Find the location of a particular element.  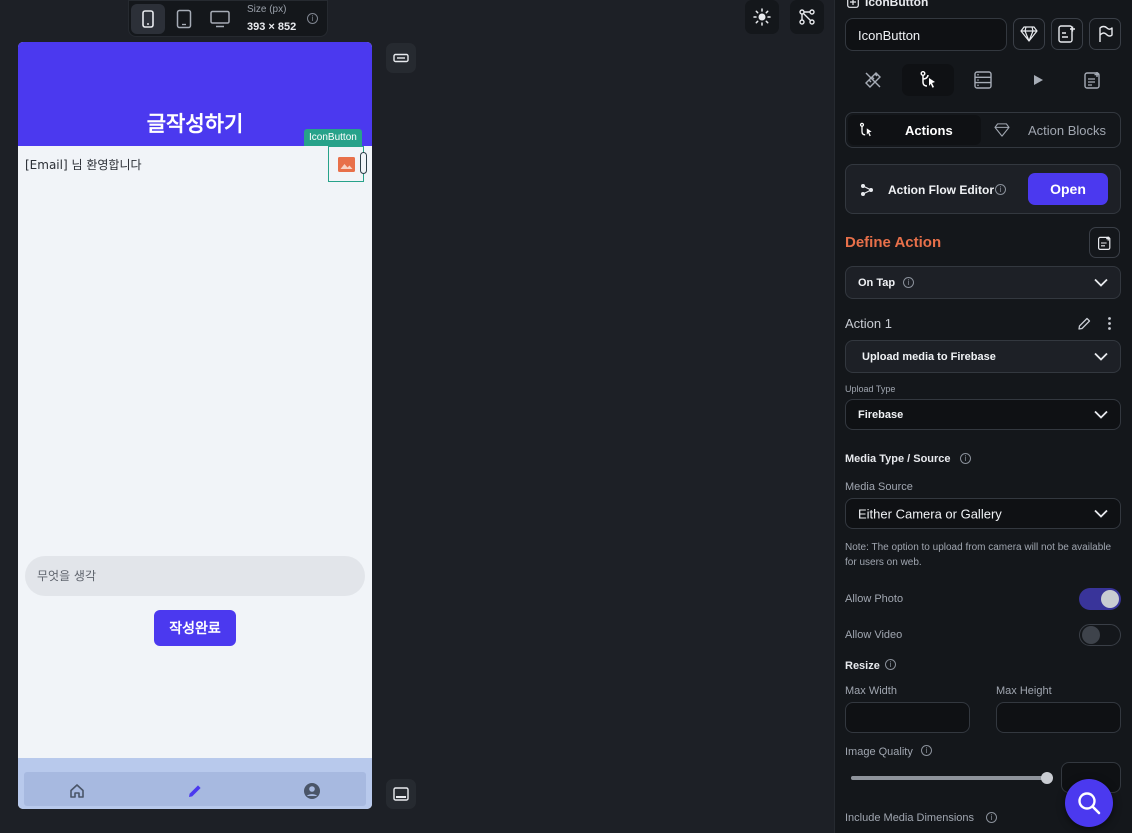

tab-preview is located at coordinates (1038, 80).